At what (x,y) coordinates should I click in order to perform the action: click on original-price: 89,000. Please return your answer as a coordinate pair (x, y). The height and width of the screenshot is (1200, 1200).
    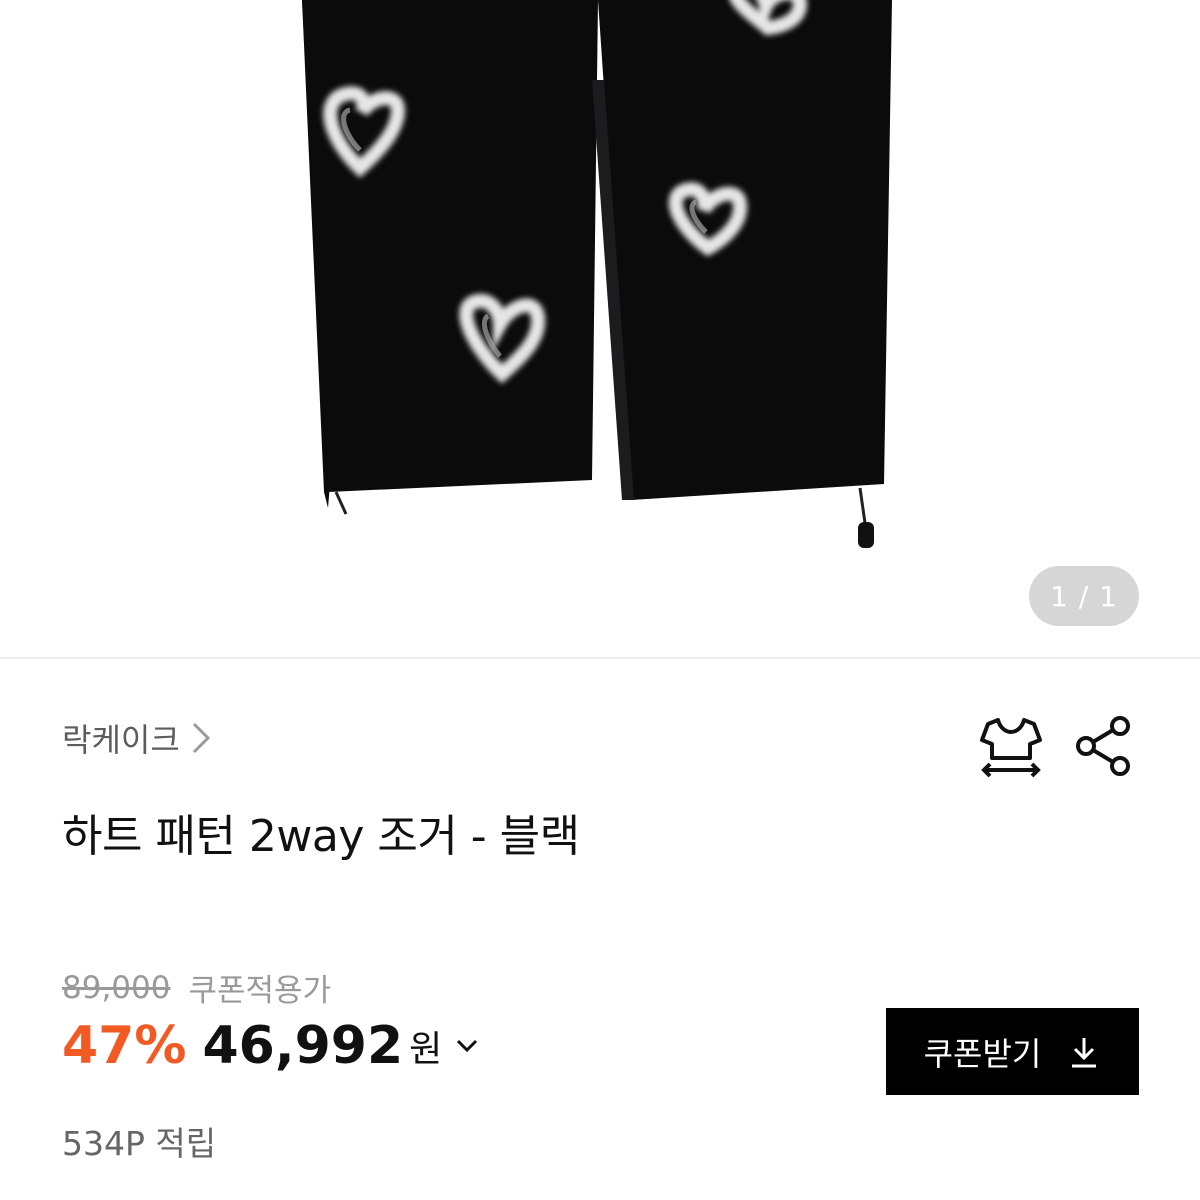
    Looking at the image, I should click on (116, 987).